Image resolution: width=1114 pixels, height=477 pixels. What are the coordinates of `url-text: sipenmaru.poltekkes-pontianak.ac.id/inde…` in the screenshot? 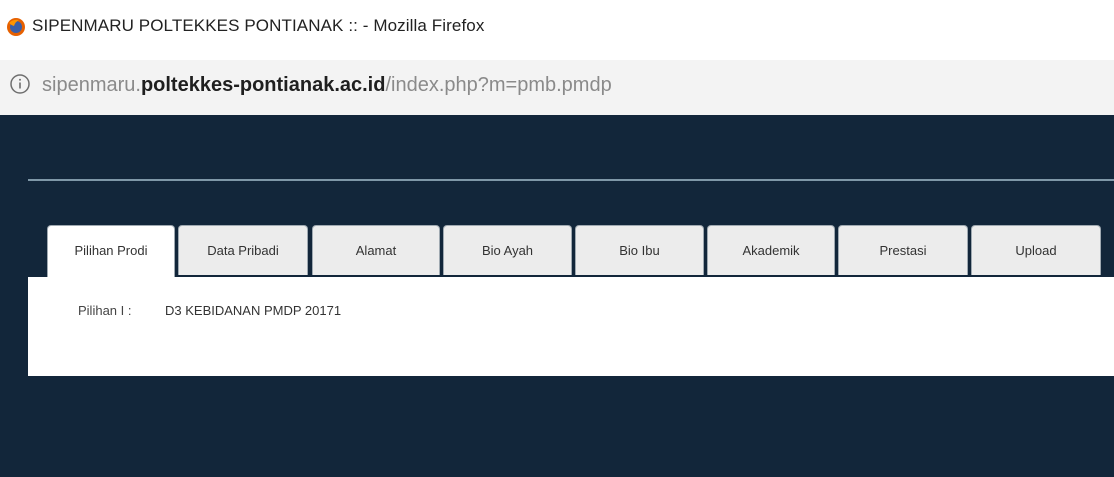 It's located at (327, 85).